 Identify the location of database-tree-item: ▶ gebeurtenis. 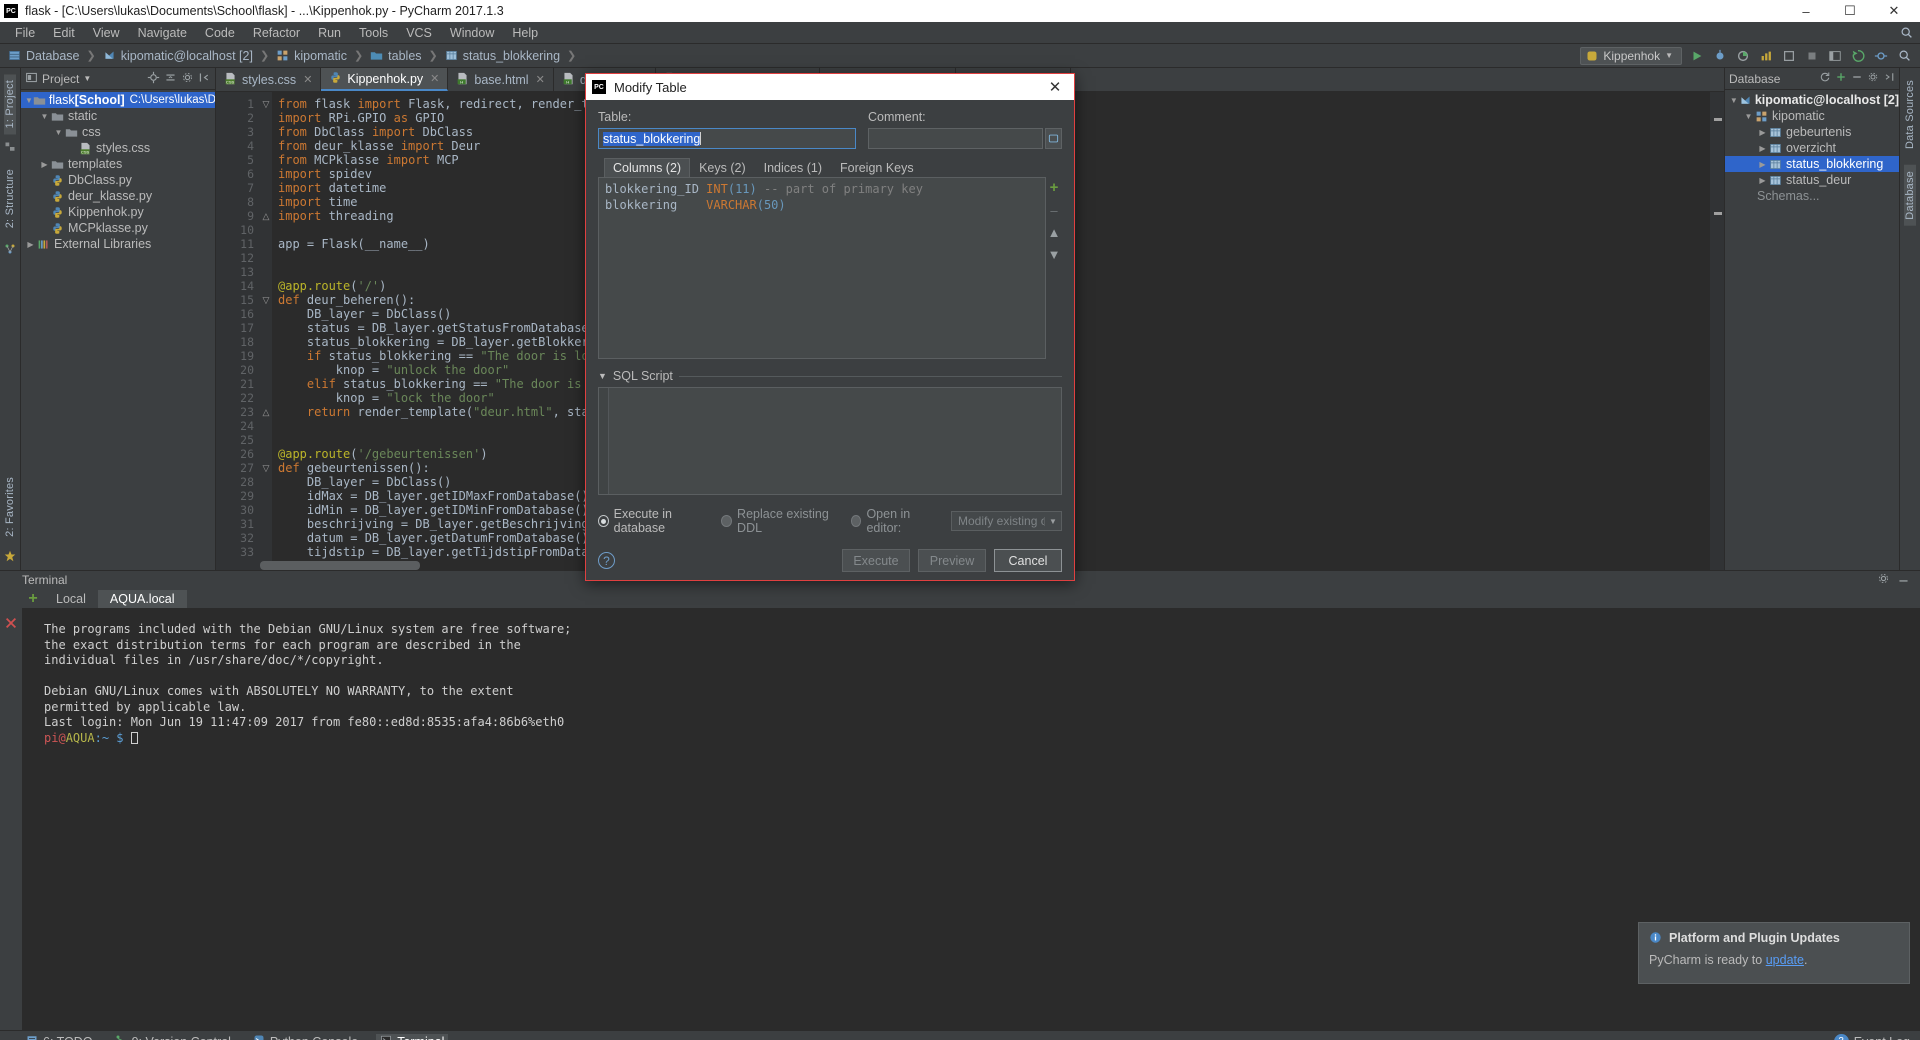
(1812, 132).